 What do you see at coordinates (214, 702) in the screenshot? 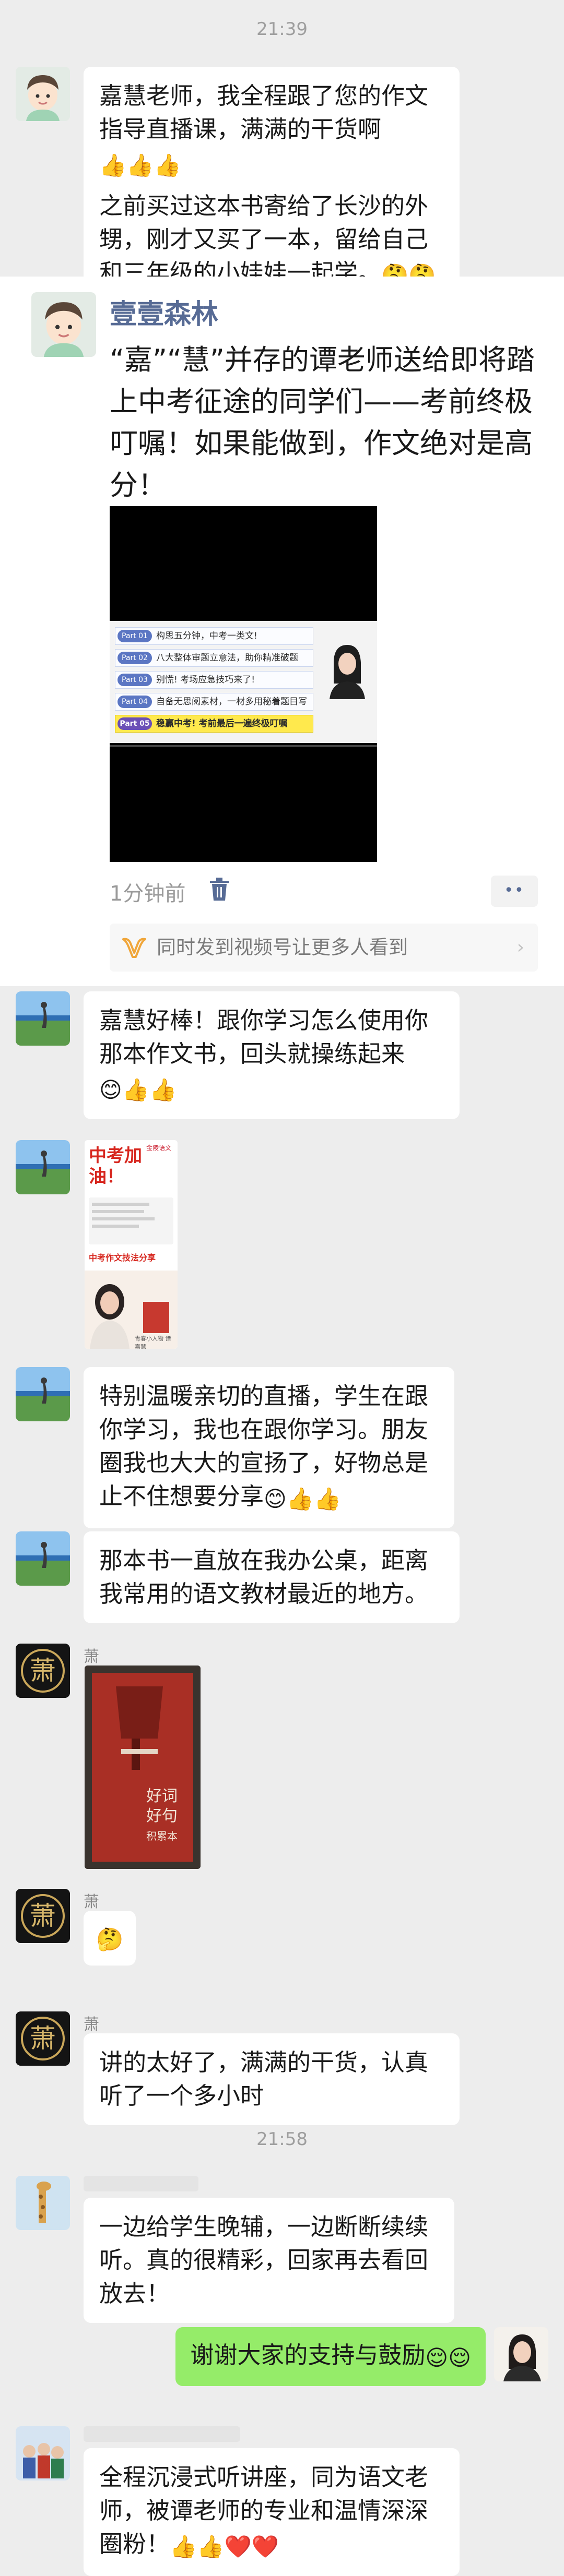
I see `video-item: Part 04 自备无思阅素材，一材多用秘着题目写` at bounding box center [214, 702].